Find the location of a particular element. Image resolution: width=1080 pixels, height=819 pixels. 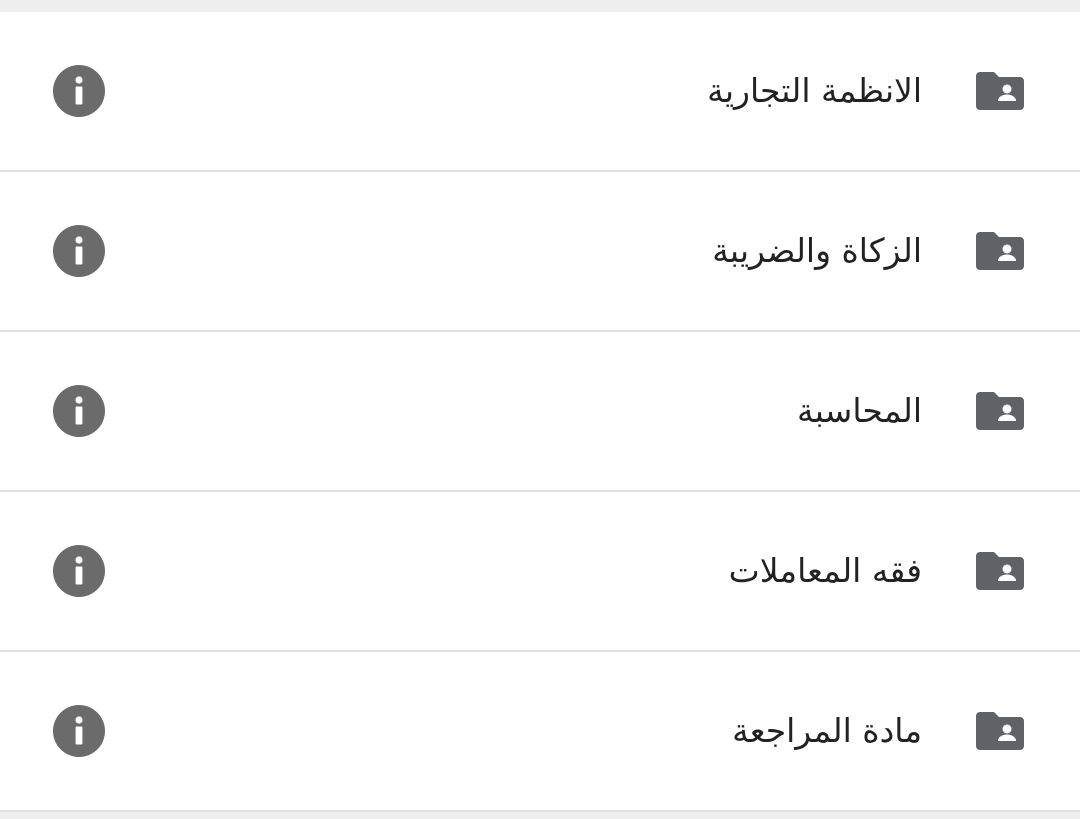

list-item-label: المحاسبة is located at coordinates (859, 410).